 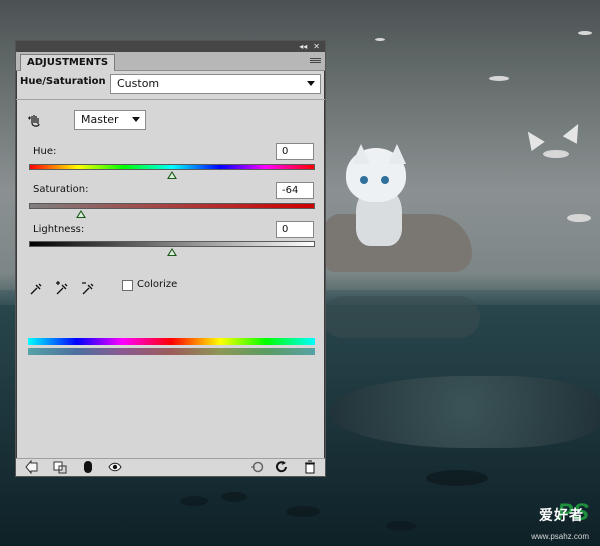 What do you see at coordinates (361, 154) in the screenshot?
I see `kitten-left-ear` at bounding box center [361, 154].